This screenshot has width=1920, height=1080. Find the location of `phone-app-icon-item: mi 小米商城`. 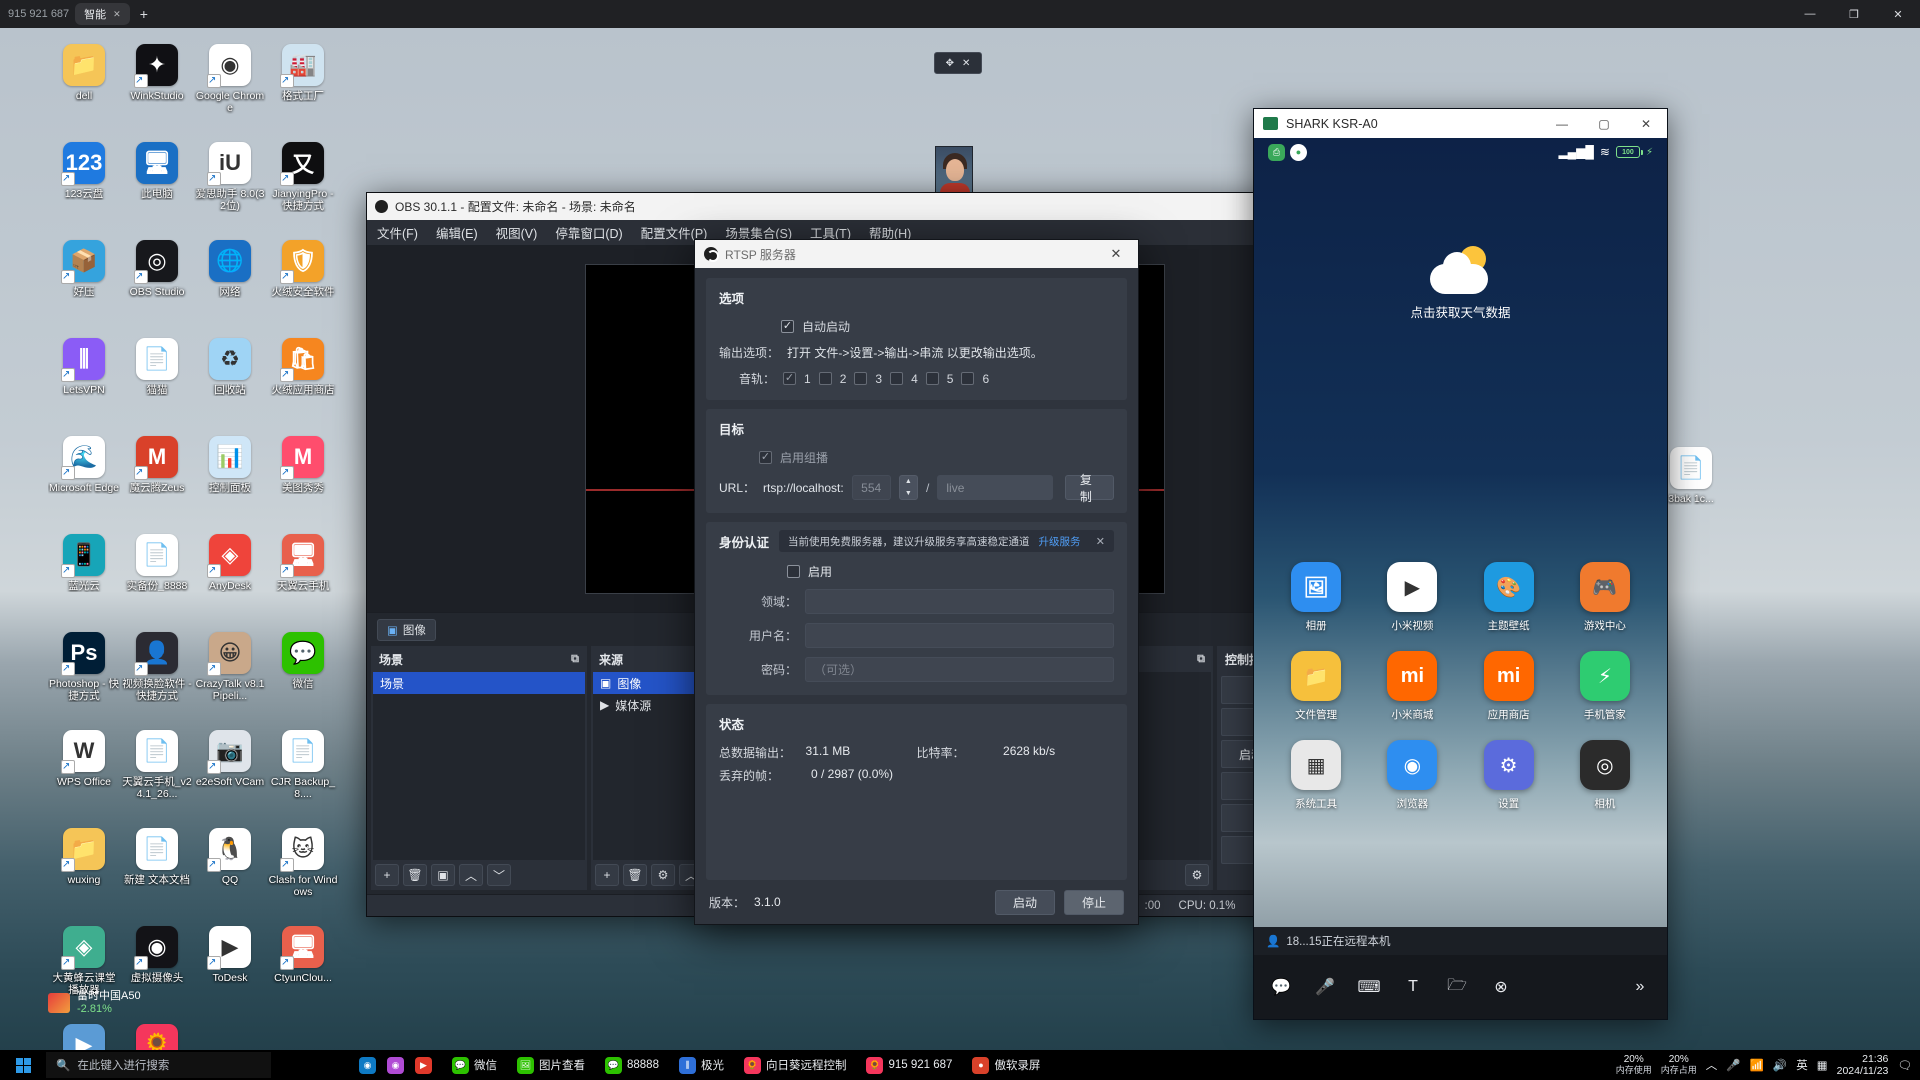

phone-app-icon-item: mi 小米商城 is located at coordinates (1412, 686).